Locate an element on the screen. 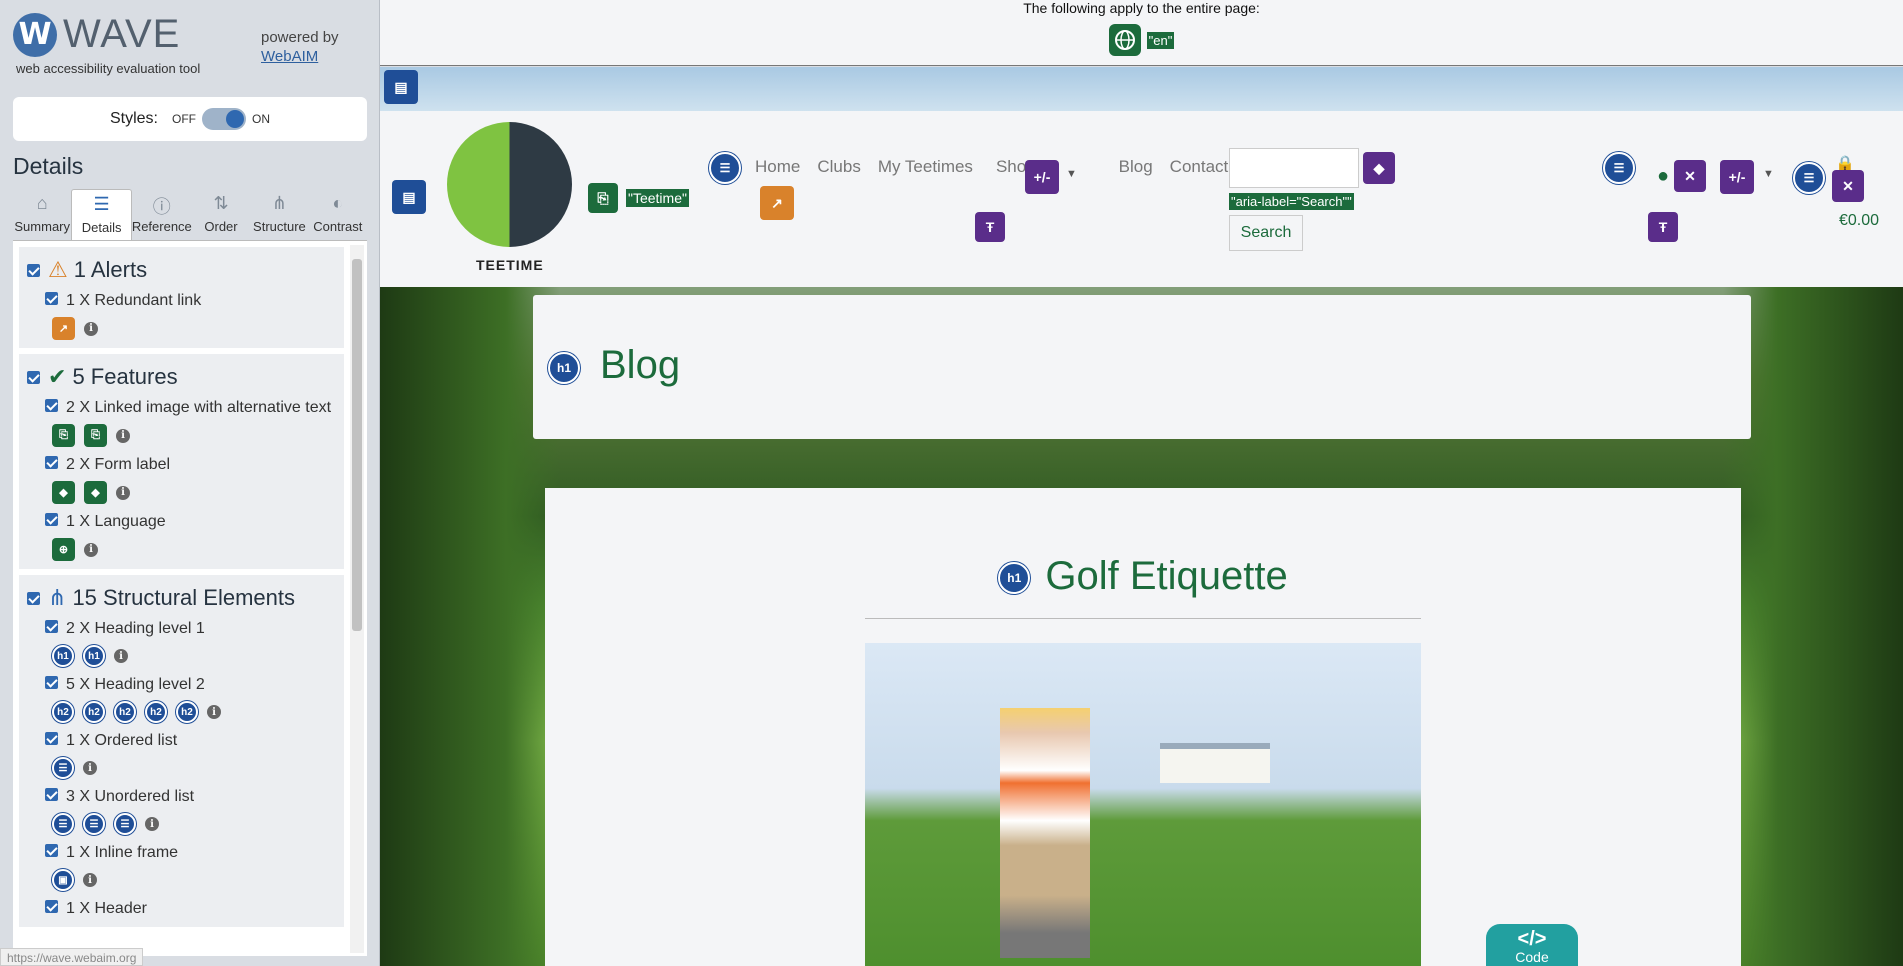 This screenshot has height=966, width=1903. nav-blog: Blog is located at coordinates (1136, 167).